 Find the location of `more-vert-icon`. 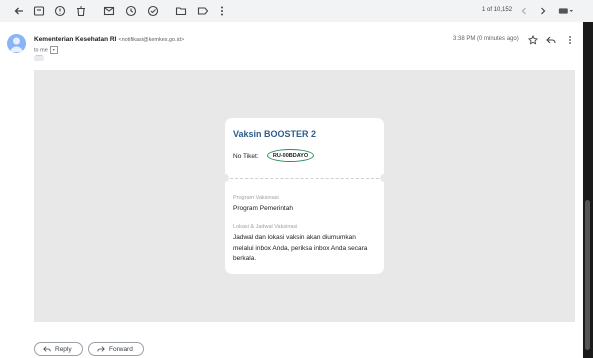

more-vert-icon is located at coordinates (570, 40).